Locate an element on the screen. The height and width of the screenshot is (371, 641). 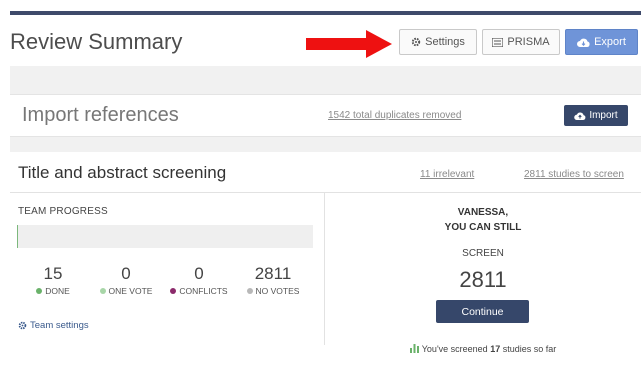
export-button: Export is located at coordinates (601, 42).